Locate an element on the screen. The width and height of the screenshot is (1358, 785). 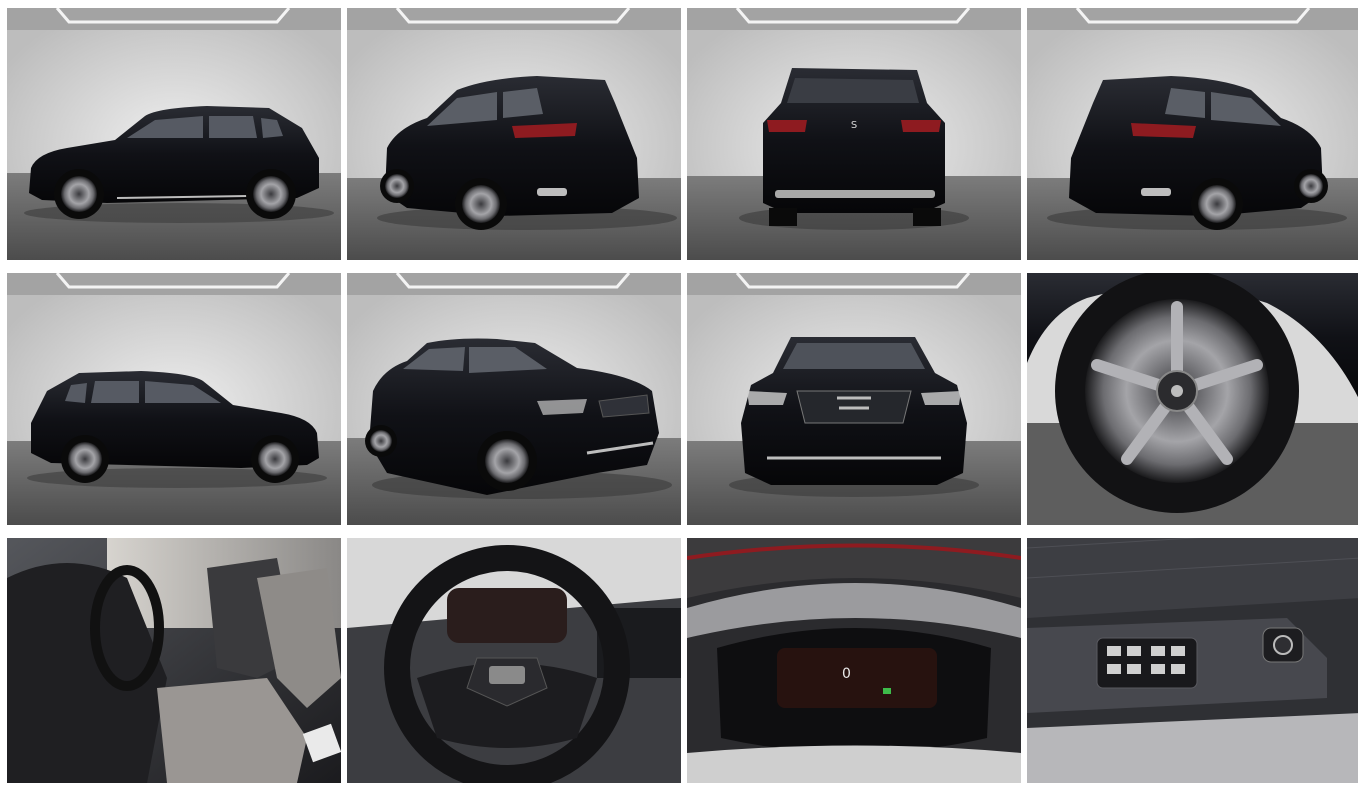
instrument-cluster-image: 0 is located at coordinates (854, 660).